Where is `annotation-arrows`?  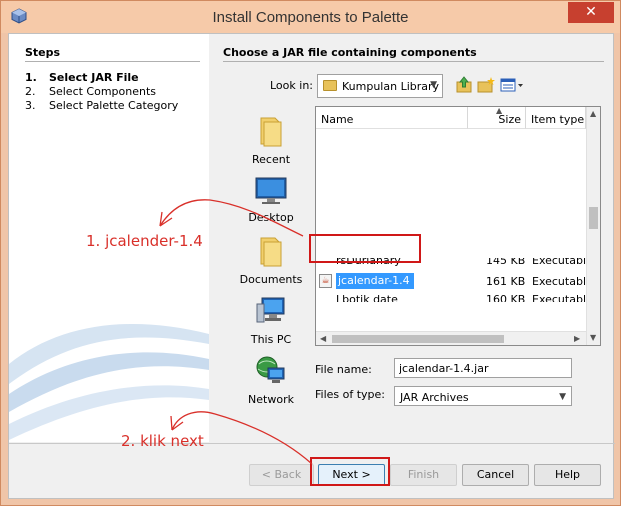 annotation-arrows is located at coordinates (236, 332).